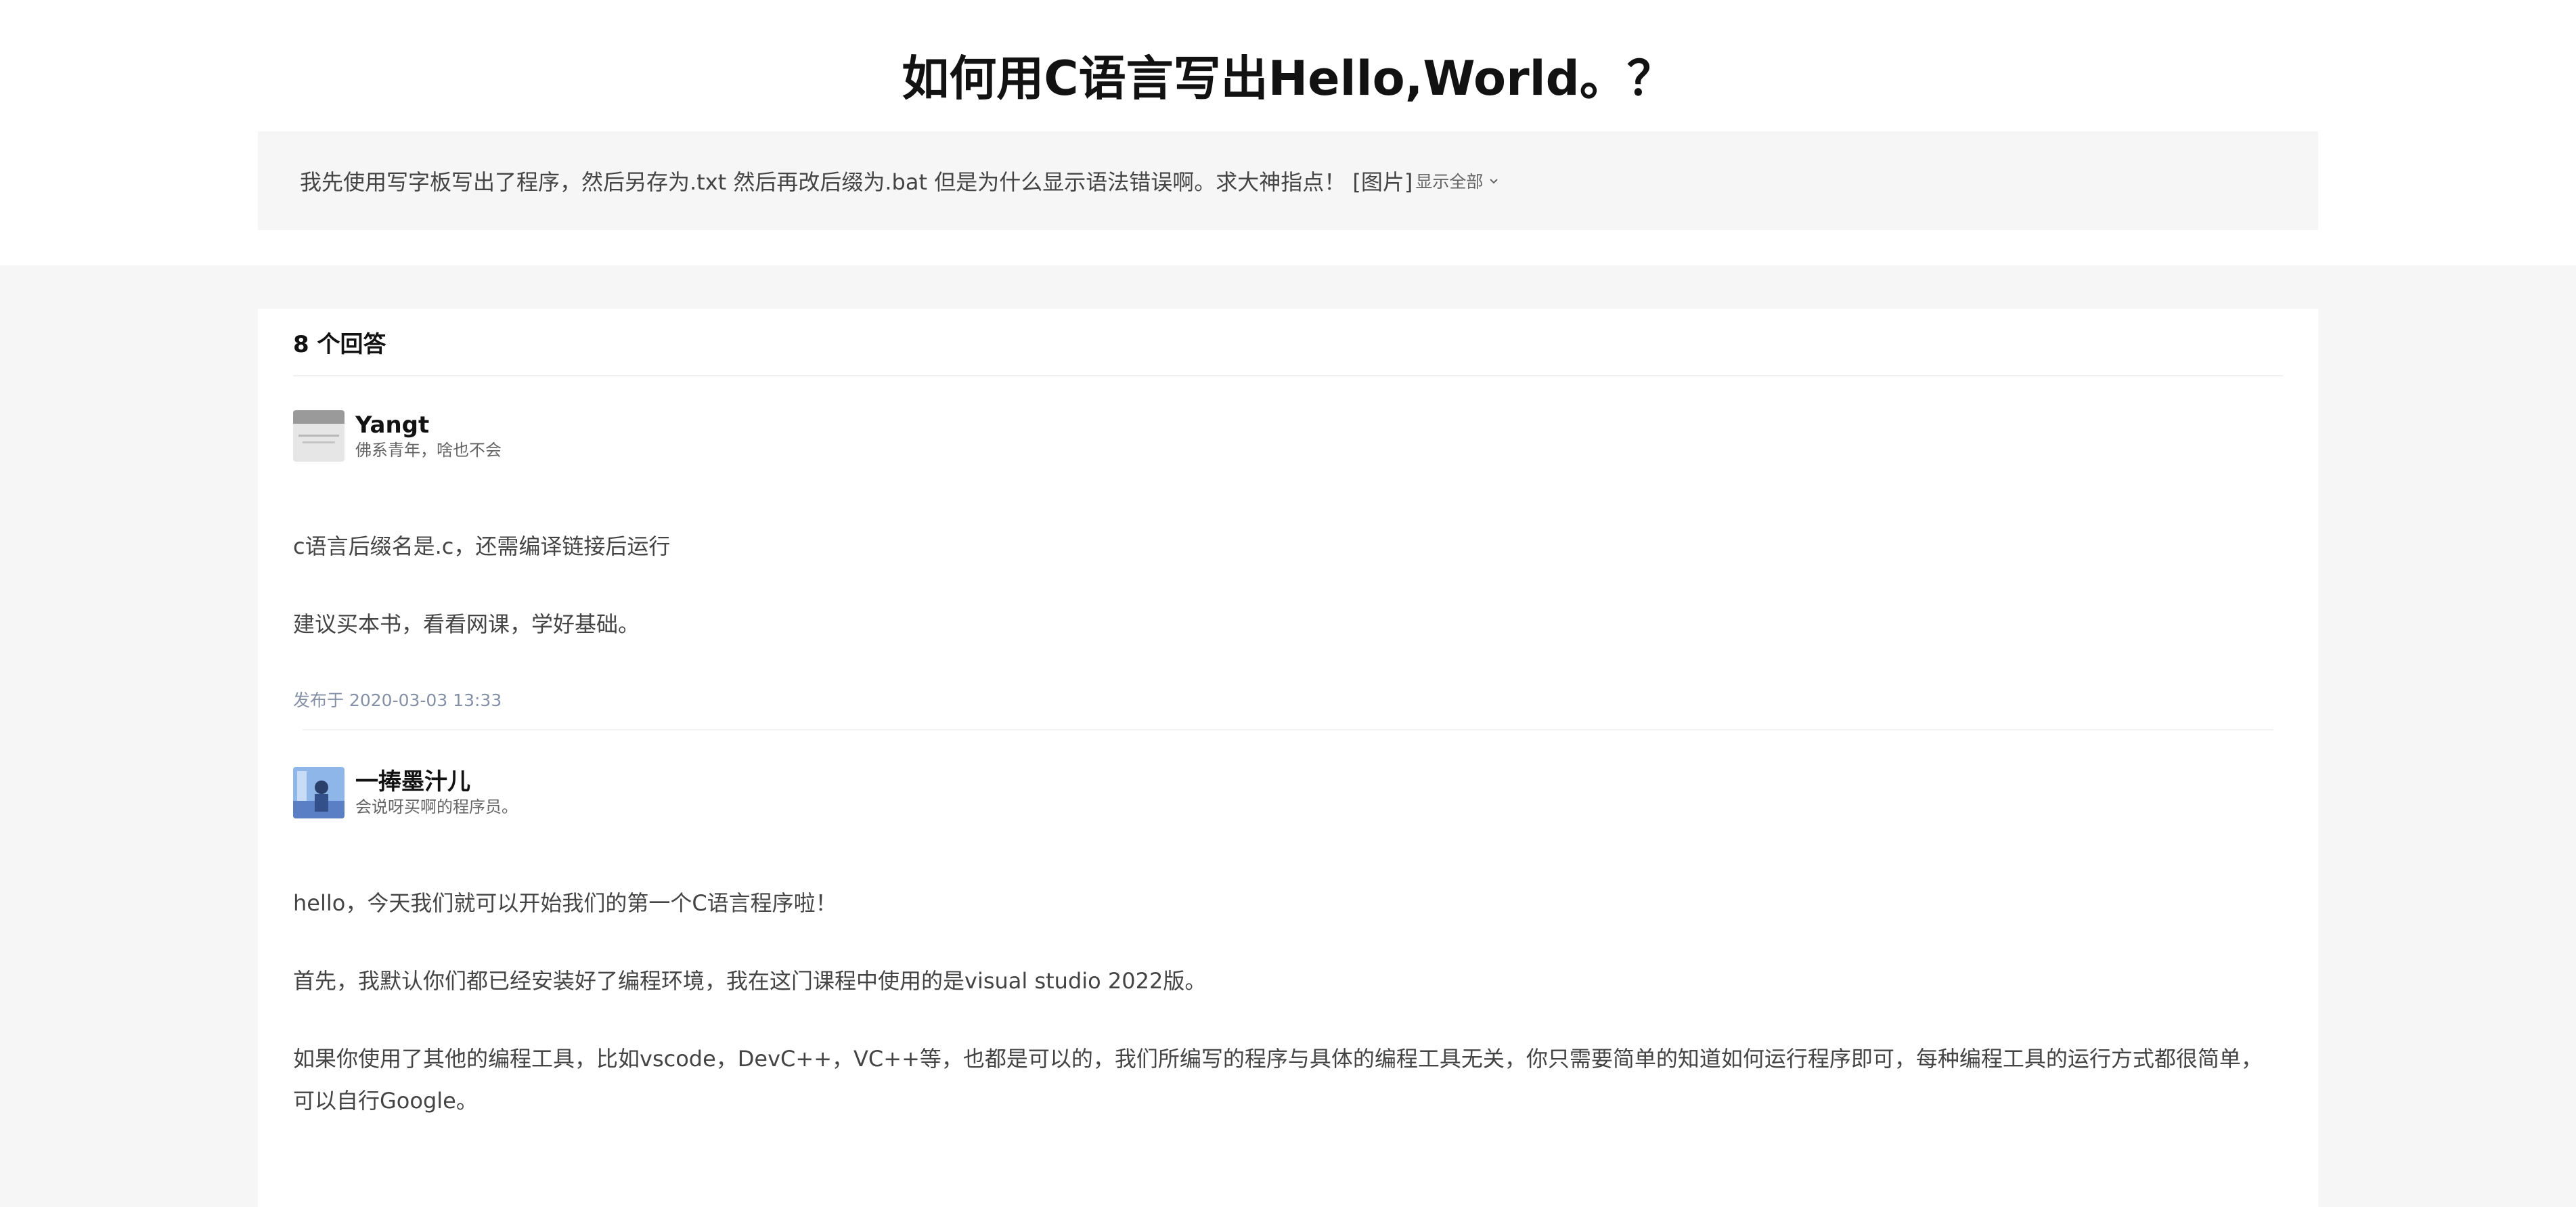 This screenshot has width=2576, height=1207. I want to click on author-info: 一捧墨汁儿 会说呀买啊的程序员。, so click(436, 793).